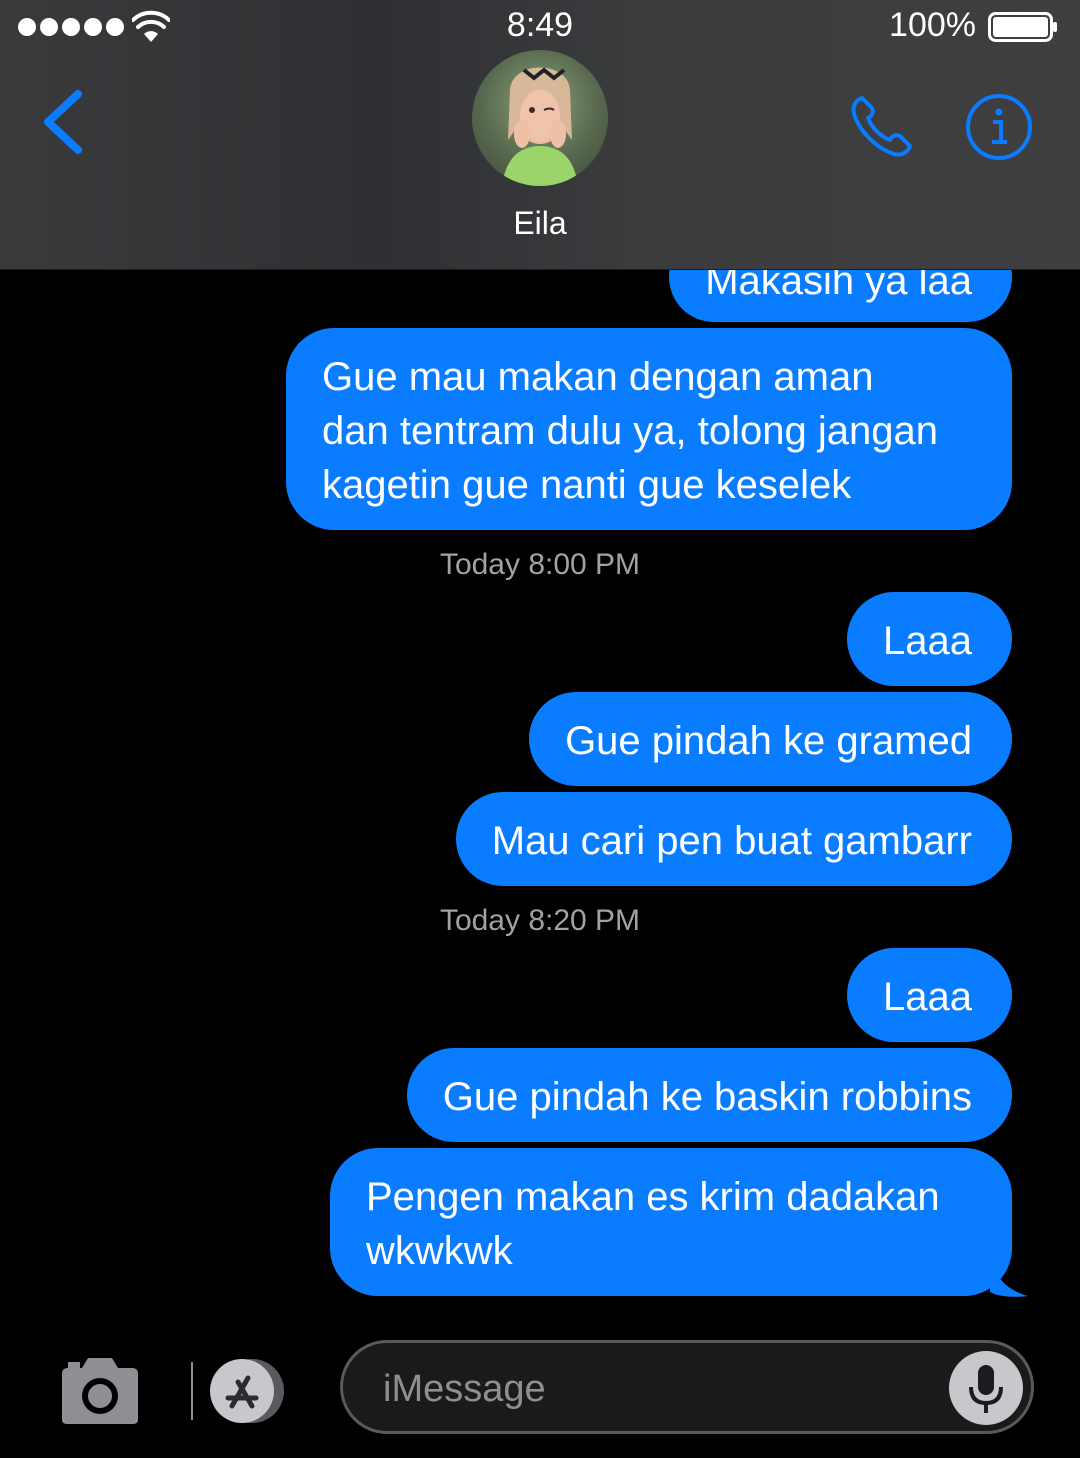 Image resolution: width=1080 pixels, height=1458 pixels. I want to click on message-text: Mau cari pen buat gambarr, so click(731, 841).